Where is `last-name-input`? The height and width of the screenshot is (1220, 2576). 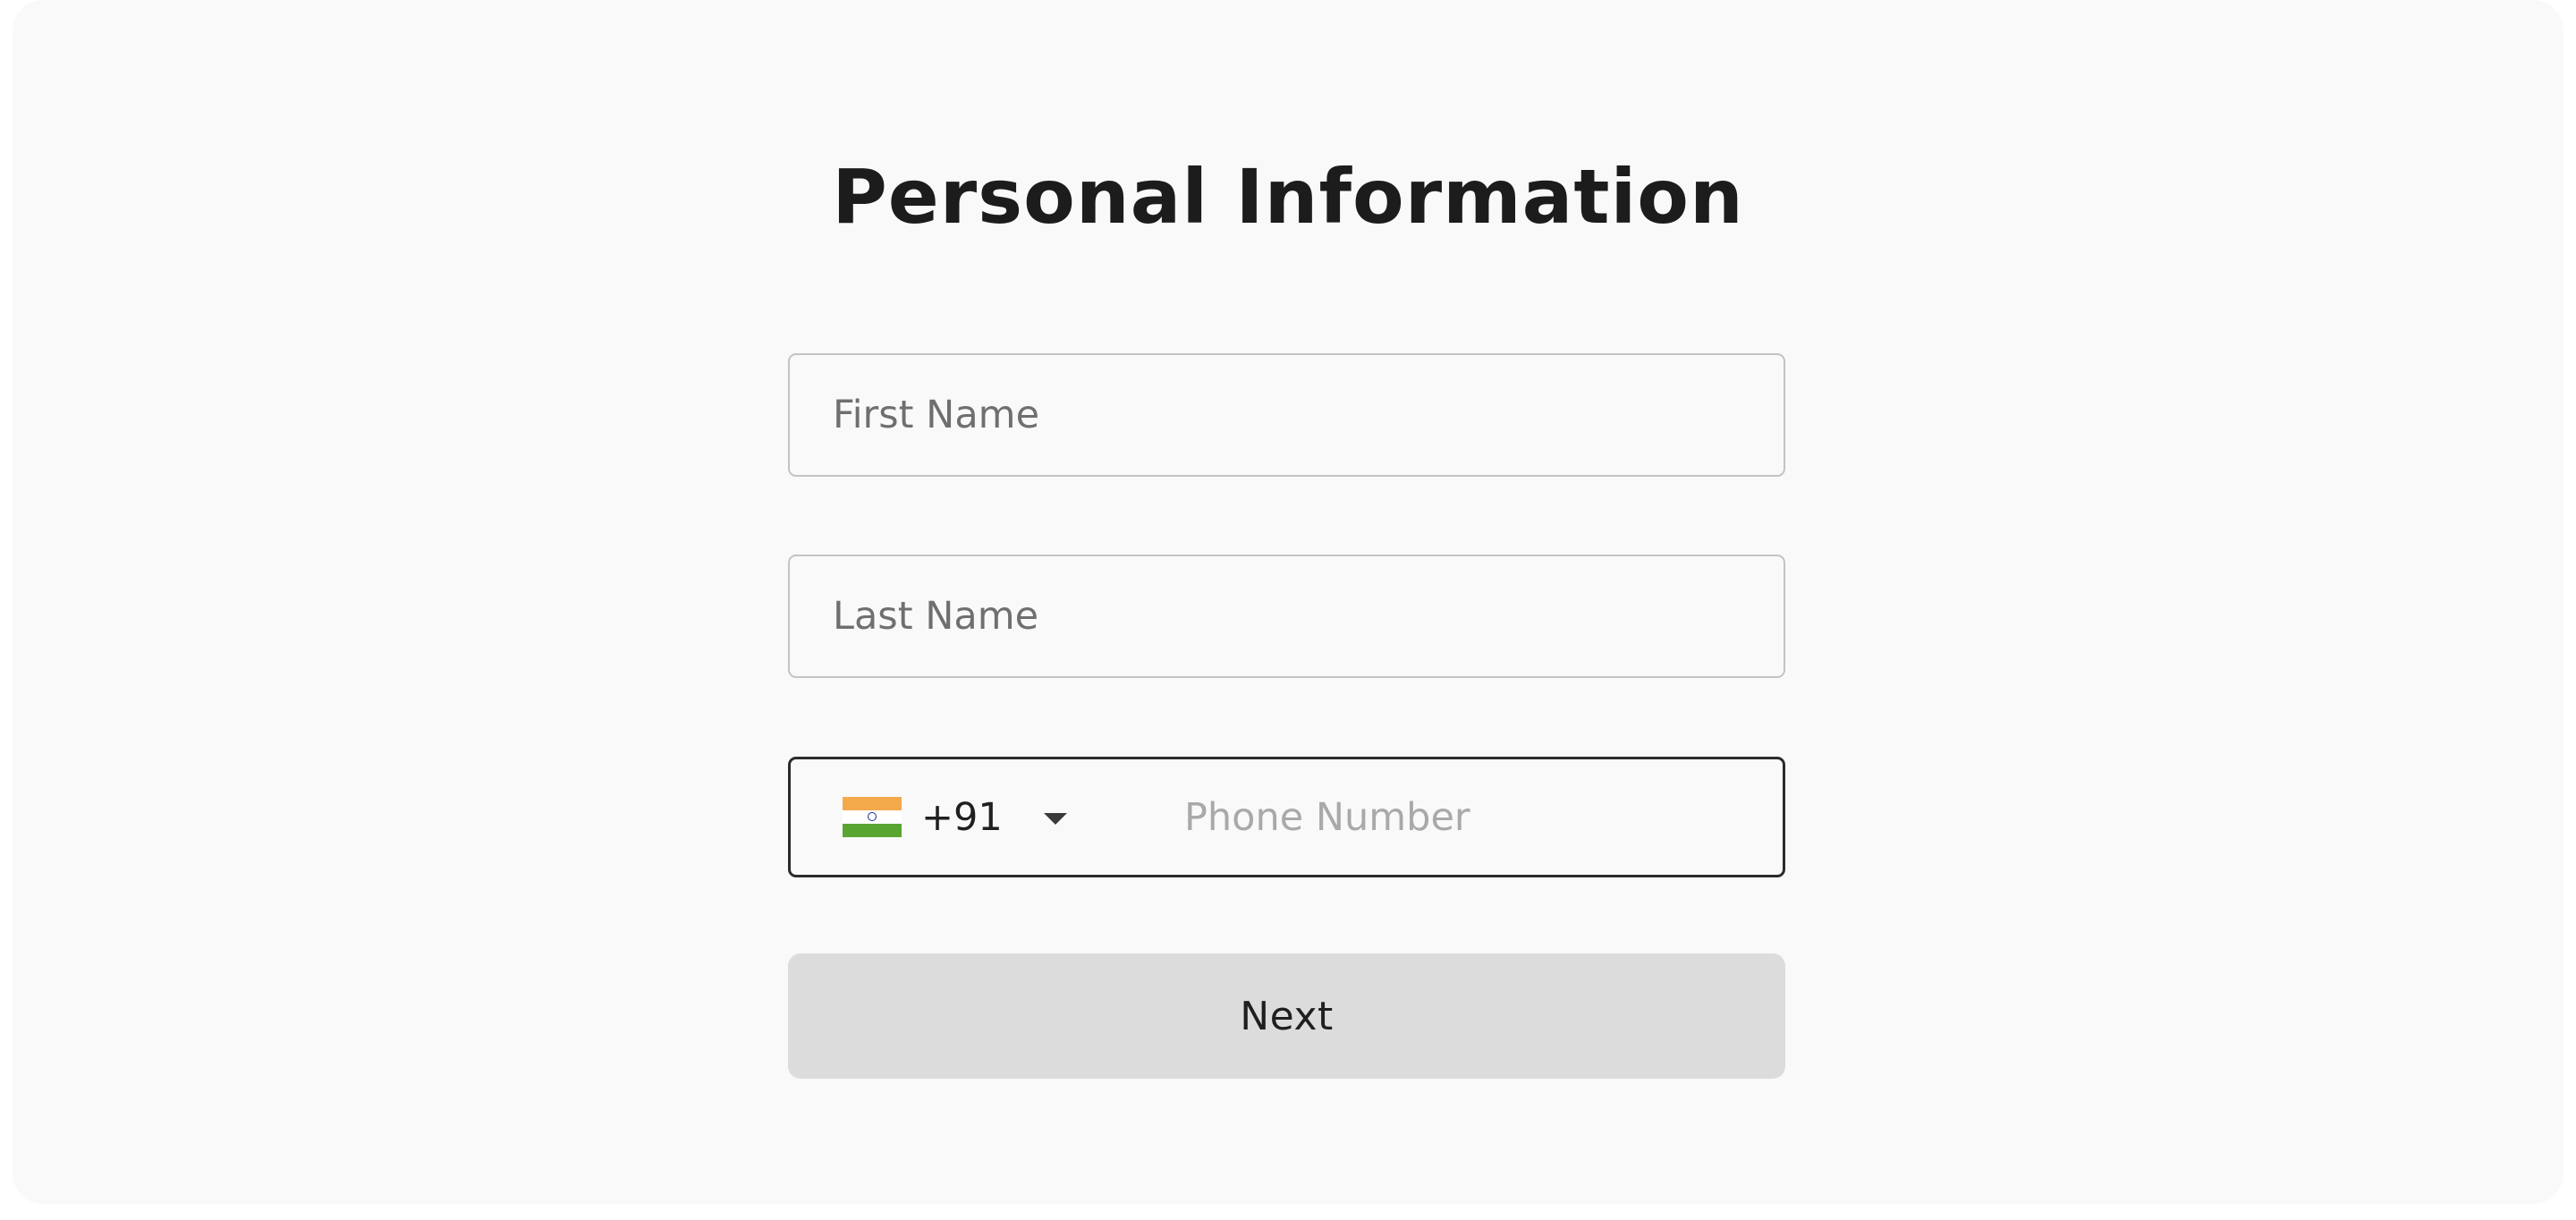 last-name-input is located at coordinates (1287, 616).